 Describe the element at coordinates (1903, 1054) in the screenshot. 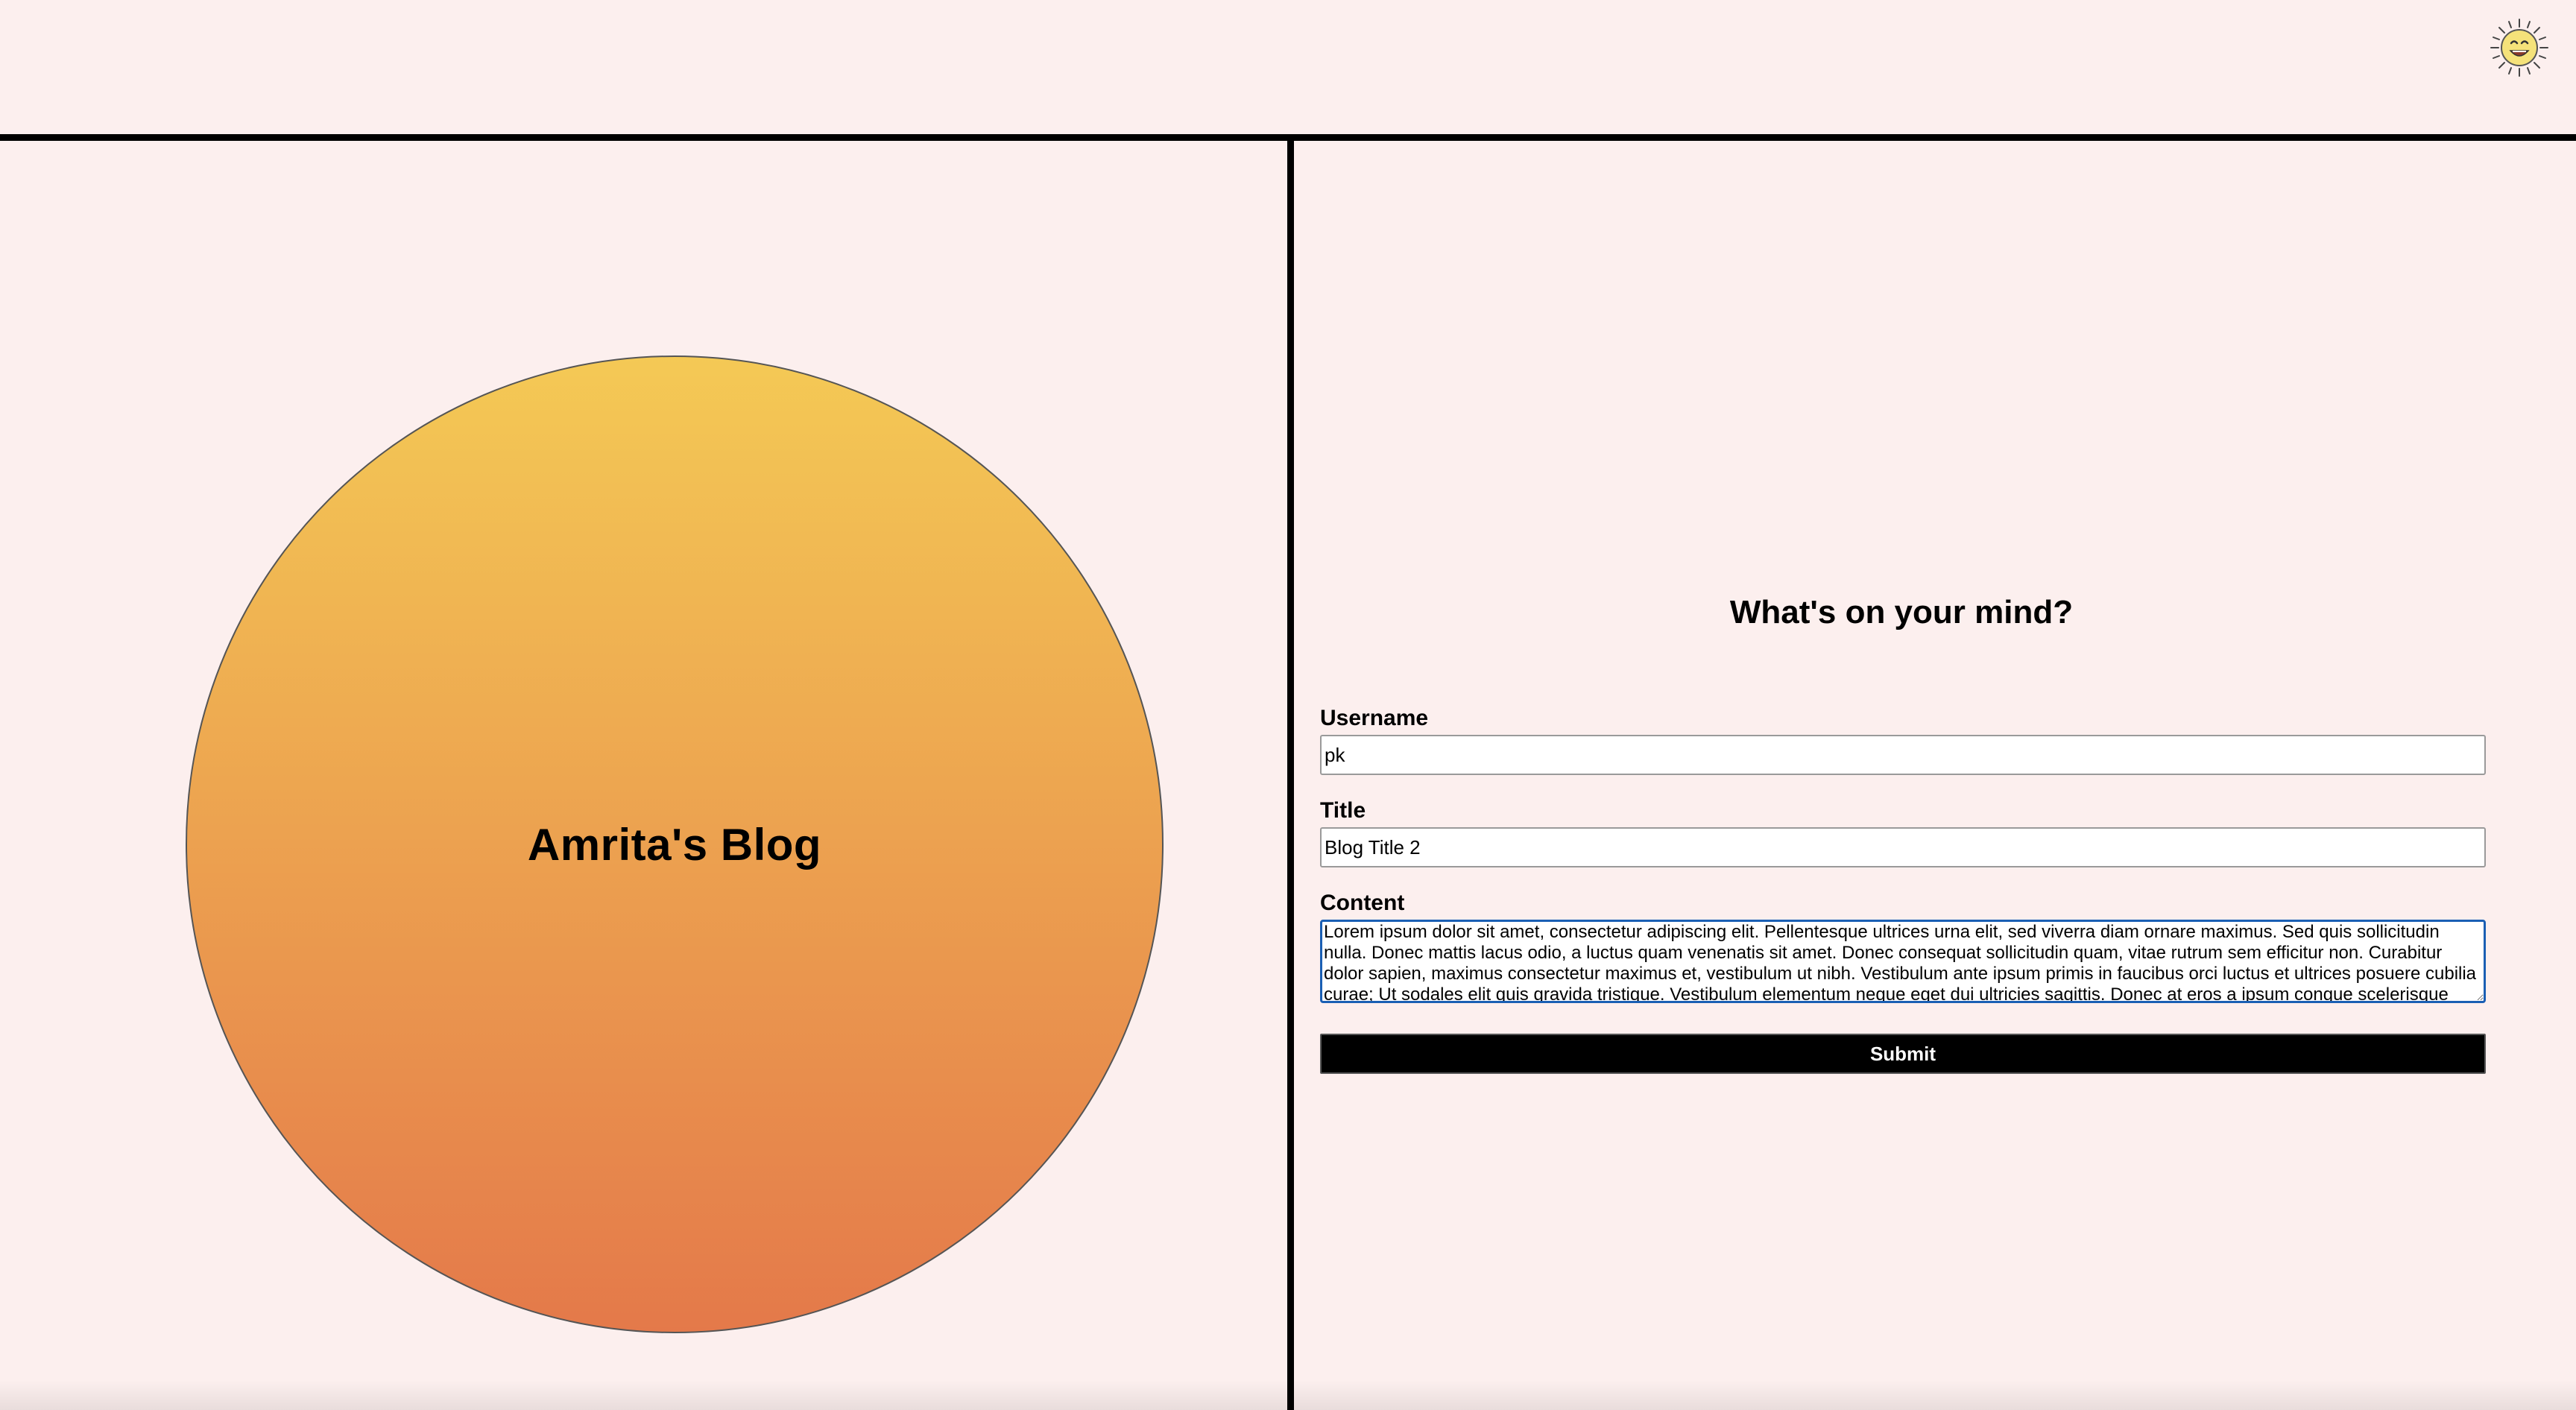

I see `submit-button: Submit` at that location.